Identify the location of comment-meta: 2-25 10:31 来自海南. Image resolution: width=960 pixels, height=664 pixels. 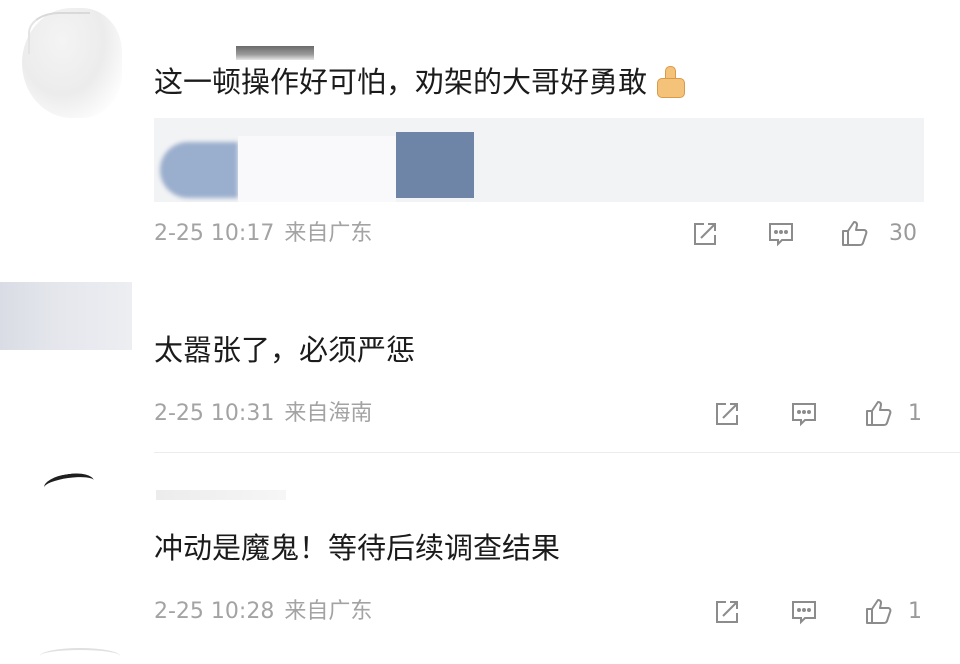
(263, 414).